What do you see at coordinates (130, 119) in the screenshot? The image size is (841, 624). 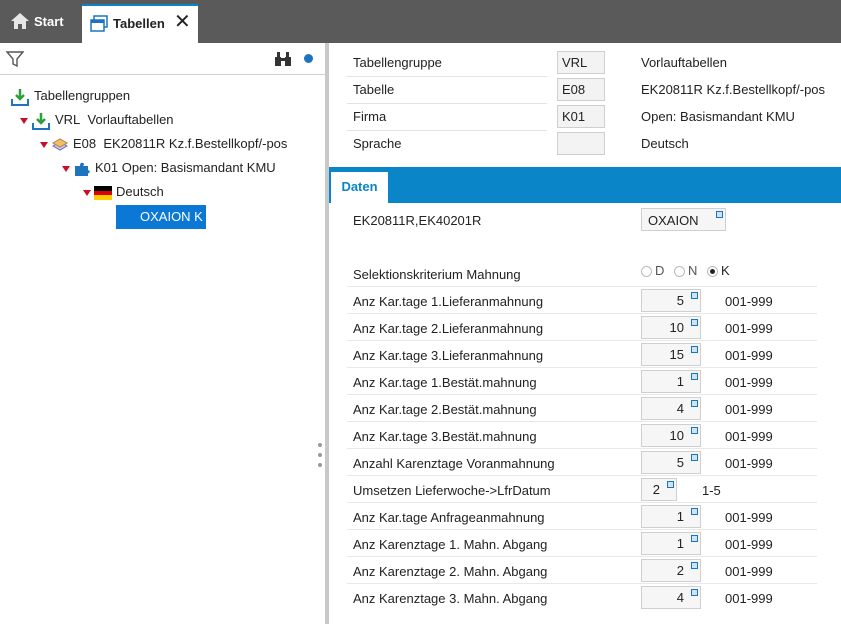 I see `tree-group-label: Vorlauftabellen` at bounding box center [130, 119].